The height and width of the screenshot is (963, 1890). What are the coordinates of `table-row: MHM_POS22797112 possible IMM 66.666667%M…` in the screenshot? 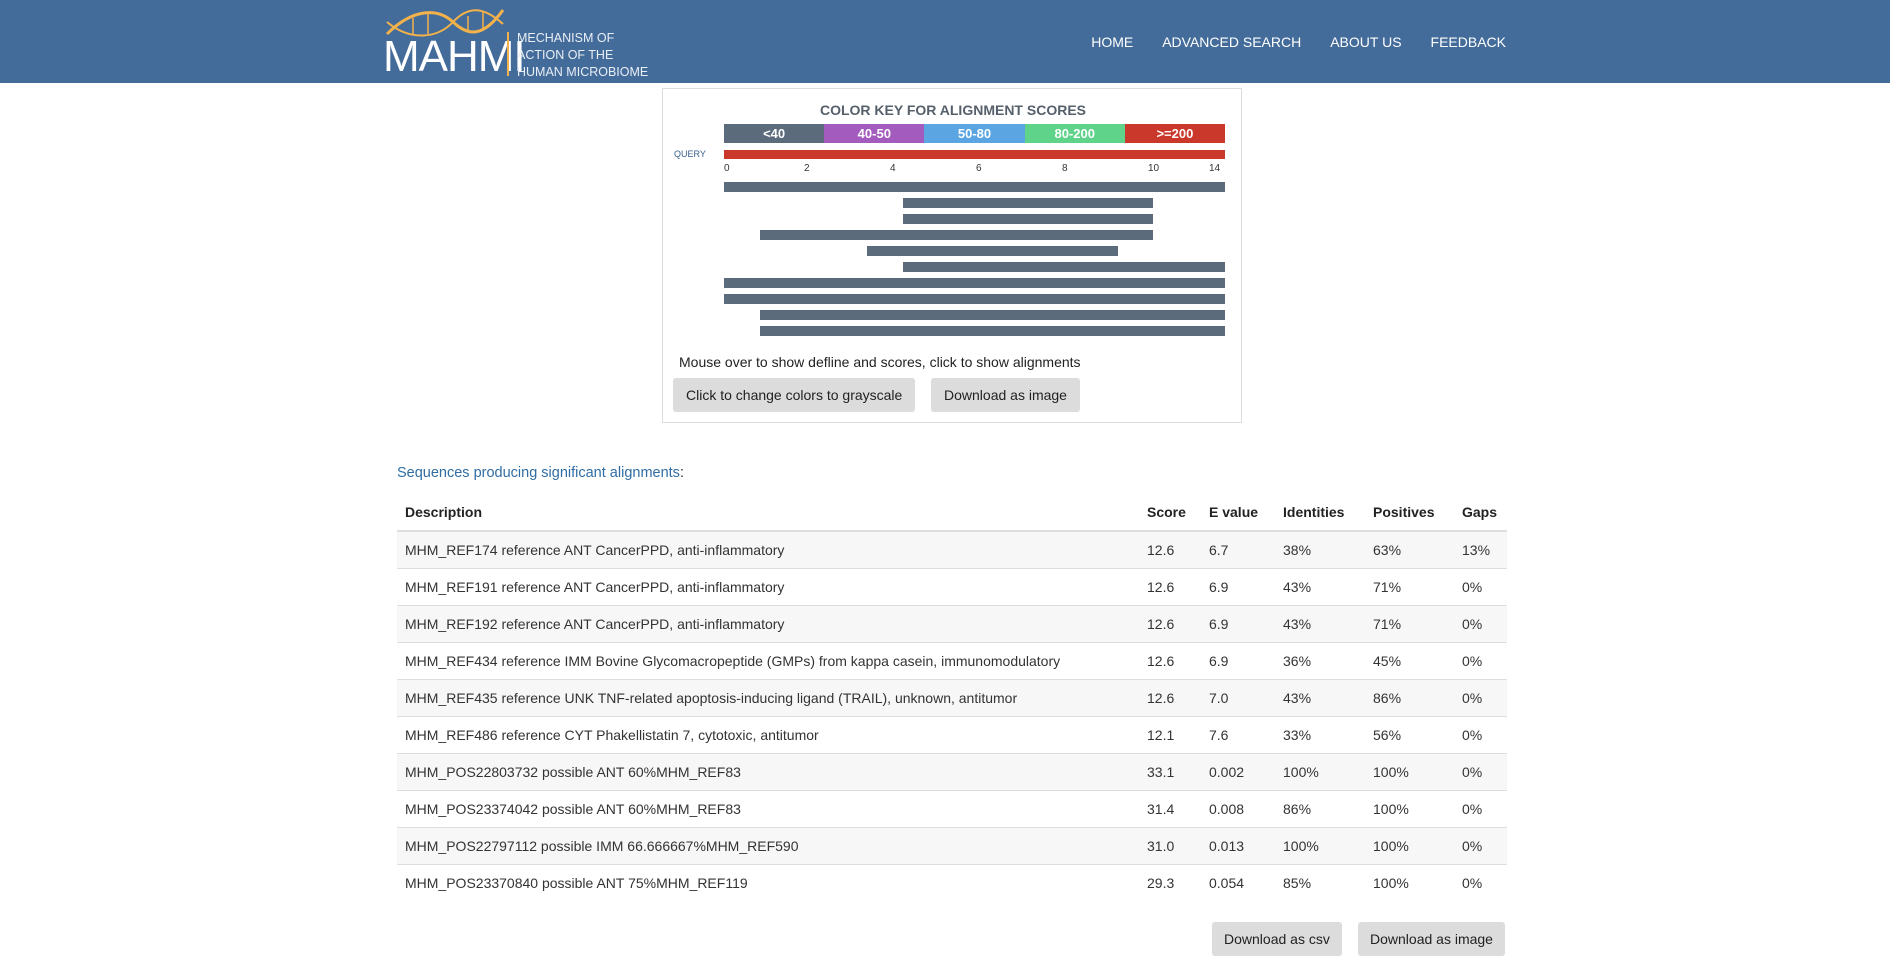 It's located at (952, 845).